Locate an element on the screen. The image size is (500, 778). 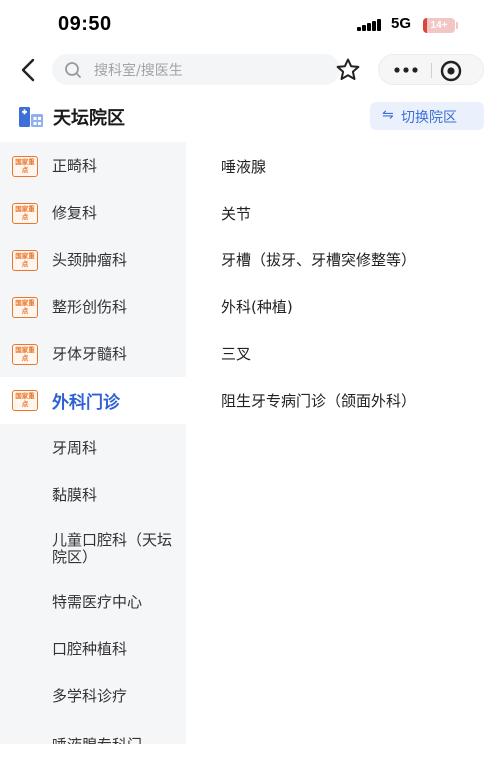
sidebar-subcategory: 口腔种植科 is located at coordinates (93, 649).